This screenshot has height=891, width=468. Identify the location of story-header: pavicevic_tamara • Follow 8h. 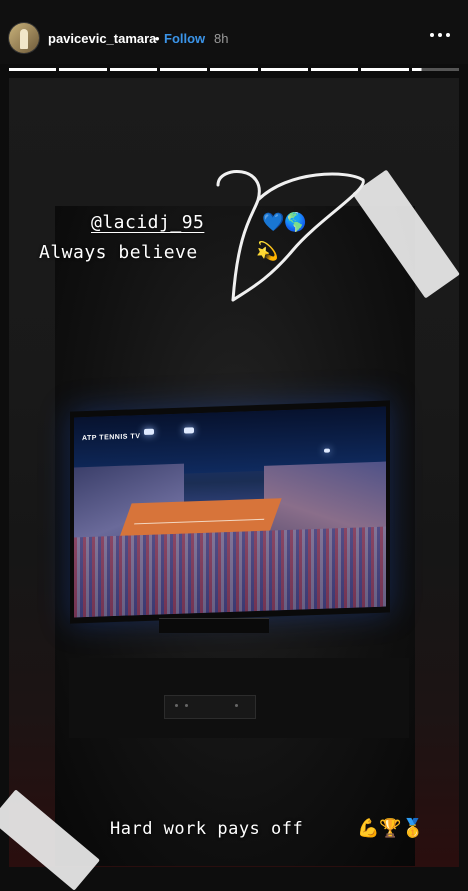
(234, 32).